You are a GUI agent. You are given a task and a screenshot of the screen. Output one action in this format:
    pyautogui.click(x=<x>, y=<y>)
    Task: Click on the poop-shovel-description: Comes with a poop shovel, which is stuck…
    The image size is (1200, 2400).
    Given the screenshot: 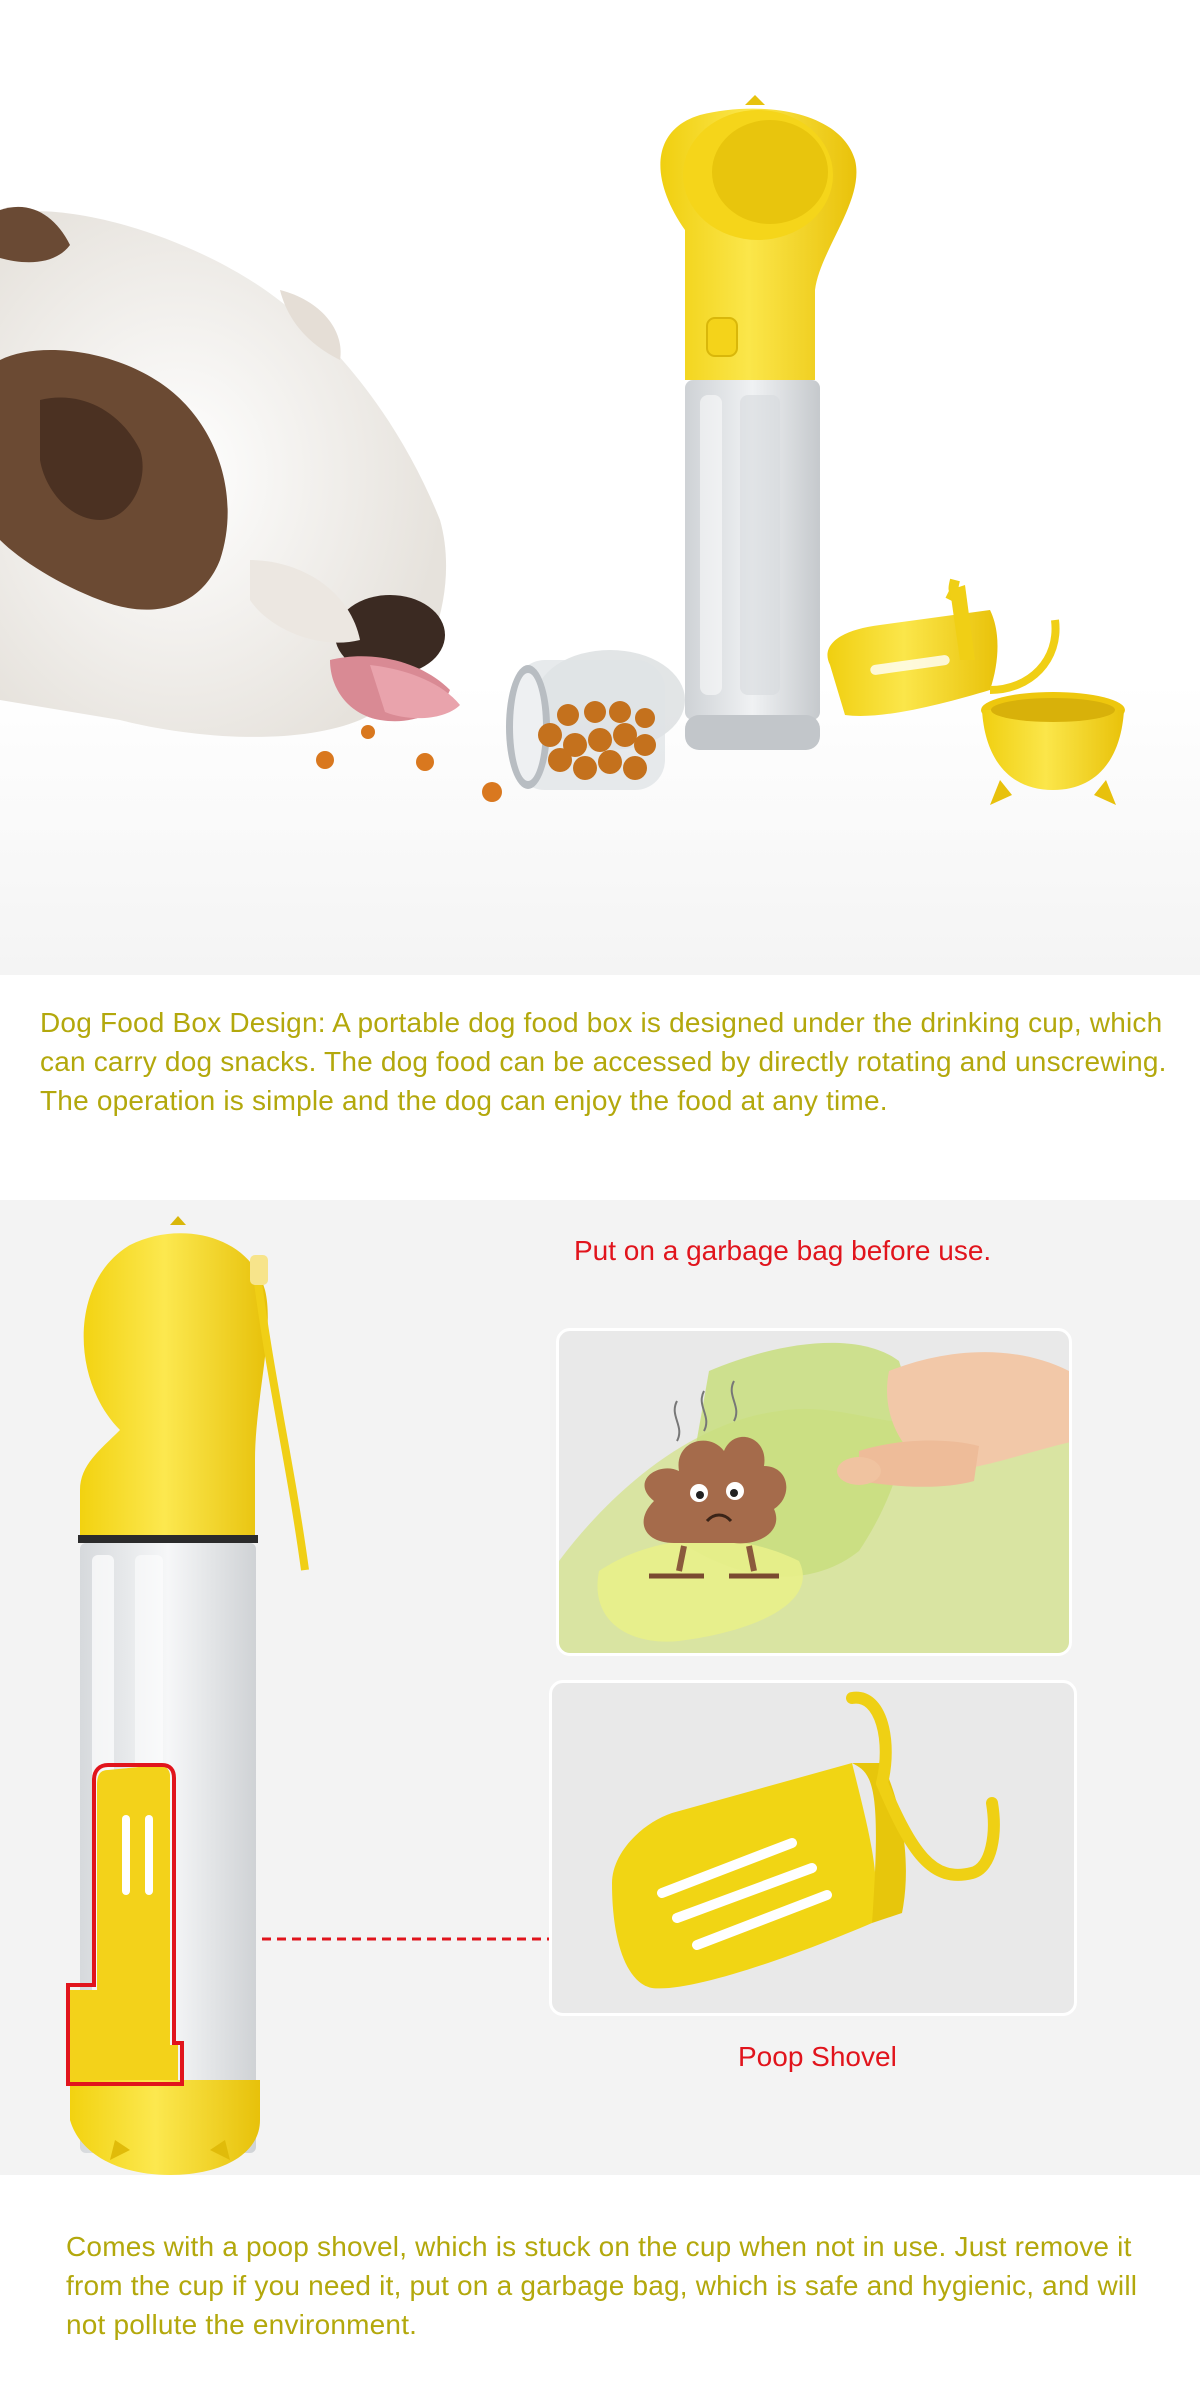 What is the action you would take?
    pyautogui.click(x=602, y=2285)
    